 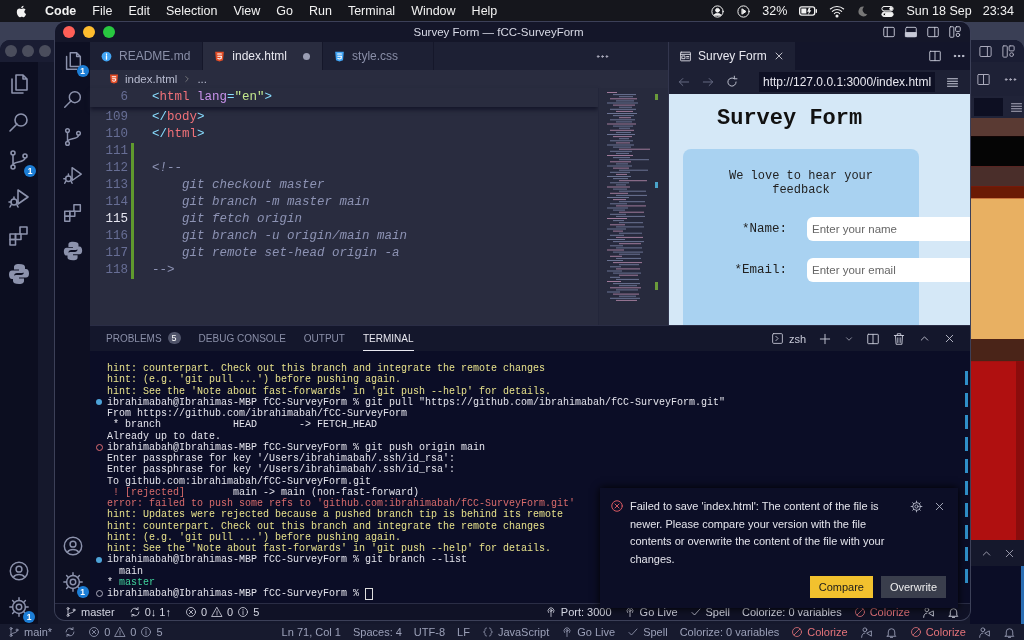 What do you see at coordinates (324, 338) in the screenshot?
I see `panel-tab: OUTPUT` at bounding box center [324, 338].